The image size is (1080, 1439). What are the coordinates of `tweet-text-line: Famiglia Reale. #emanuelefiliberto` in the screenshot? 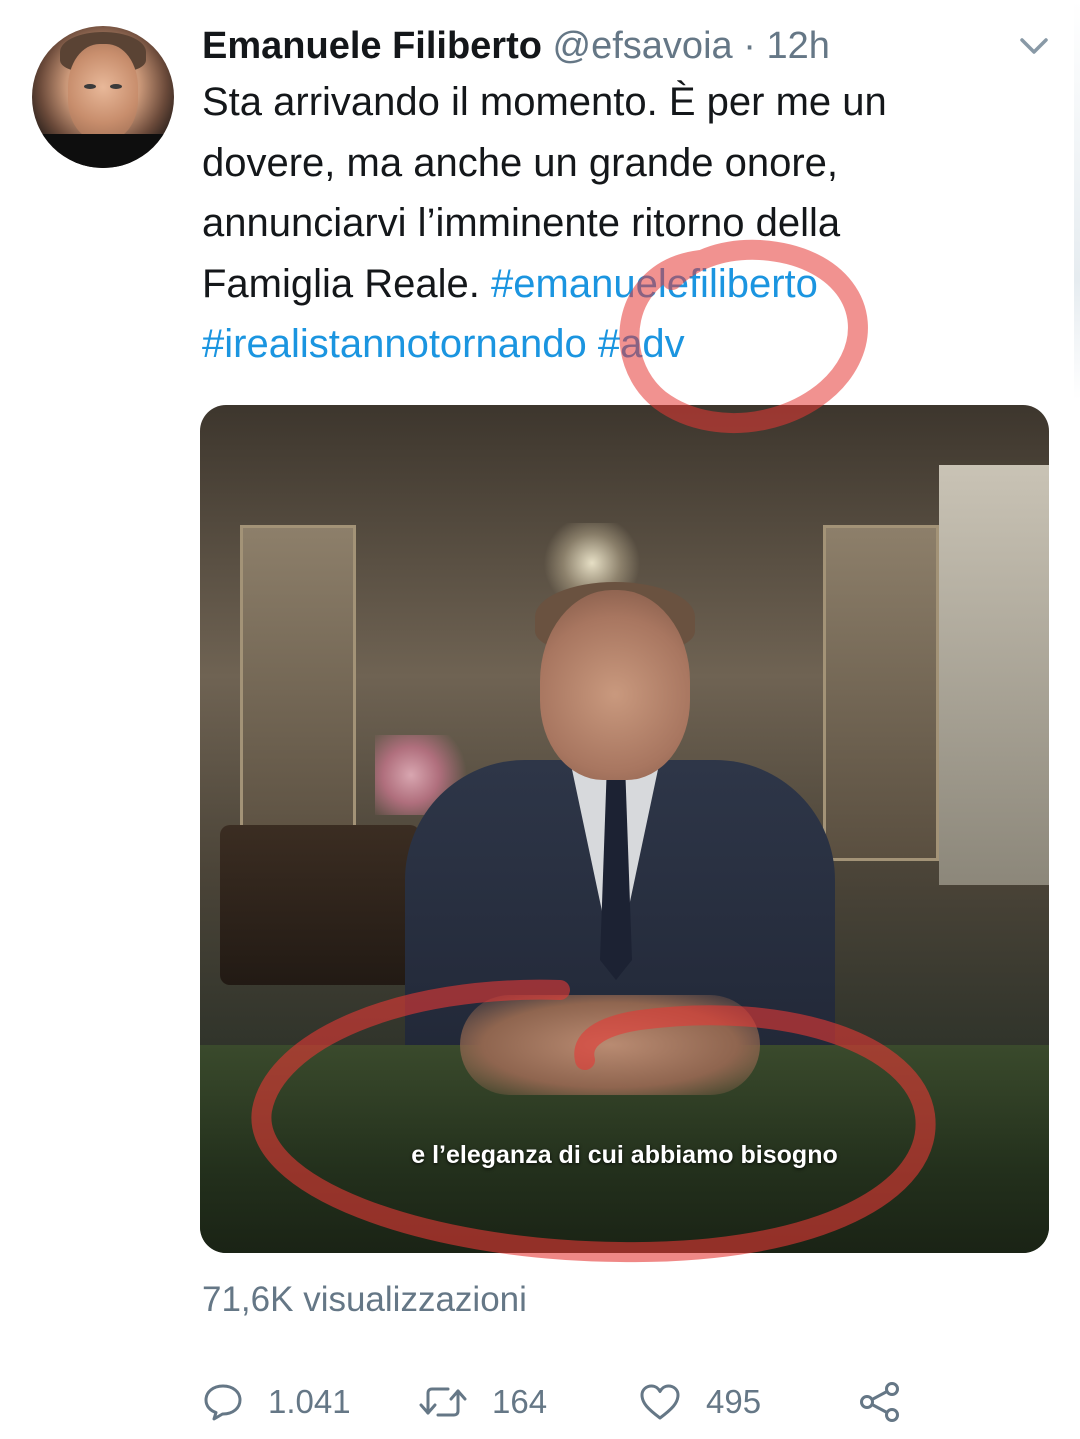 It's located at (612, 284).